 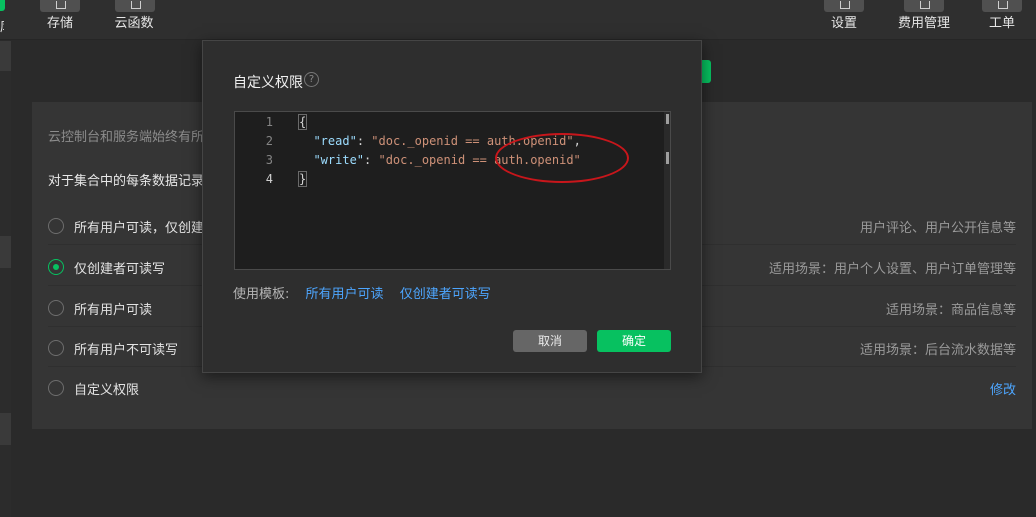 I want to click on toolbar-ticket-label: 工单, so click(x=1001, y=23).